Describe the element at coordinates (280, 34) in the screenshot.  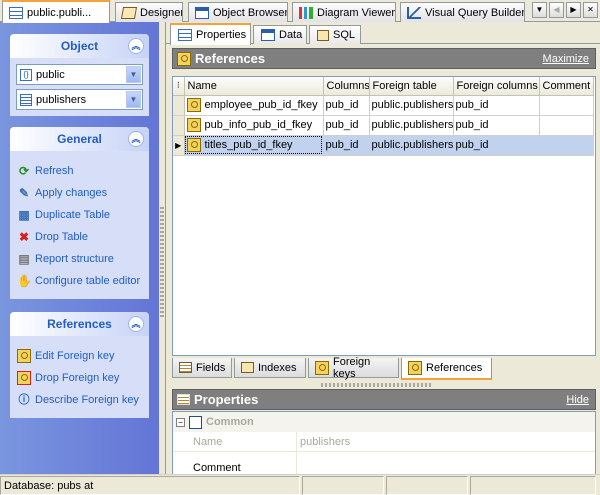
I see `tab-data: Data` at that location.